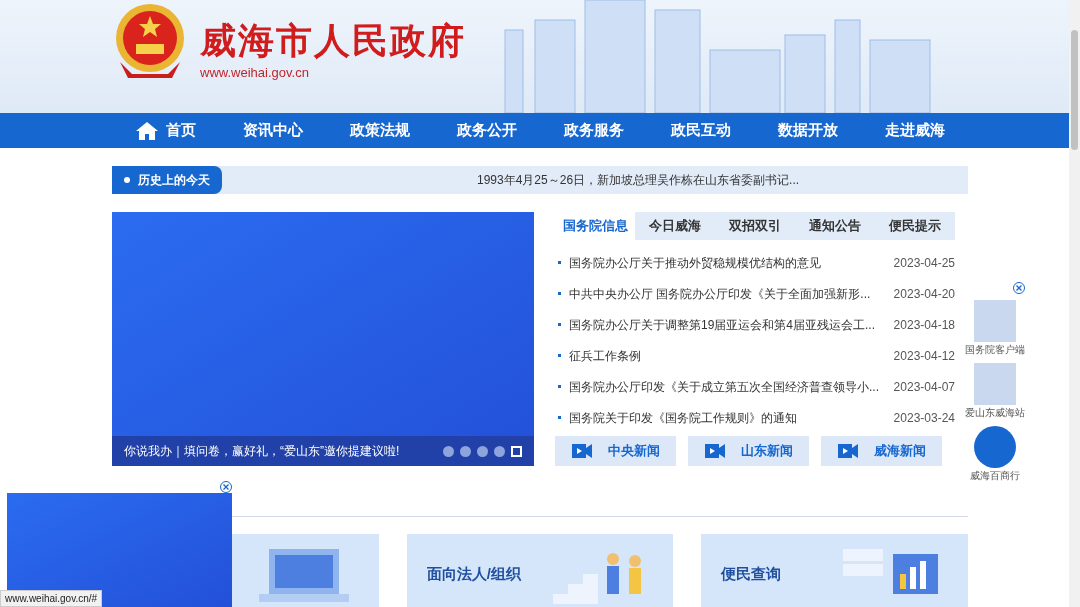  Describe the element at coordinates (595, 226) in the screenshot. I see `news-tab: 国务院信息` at that location.